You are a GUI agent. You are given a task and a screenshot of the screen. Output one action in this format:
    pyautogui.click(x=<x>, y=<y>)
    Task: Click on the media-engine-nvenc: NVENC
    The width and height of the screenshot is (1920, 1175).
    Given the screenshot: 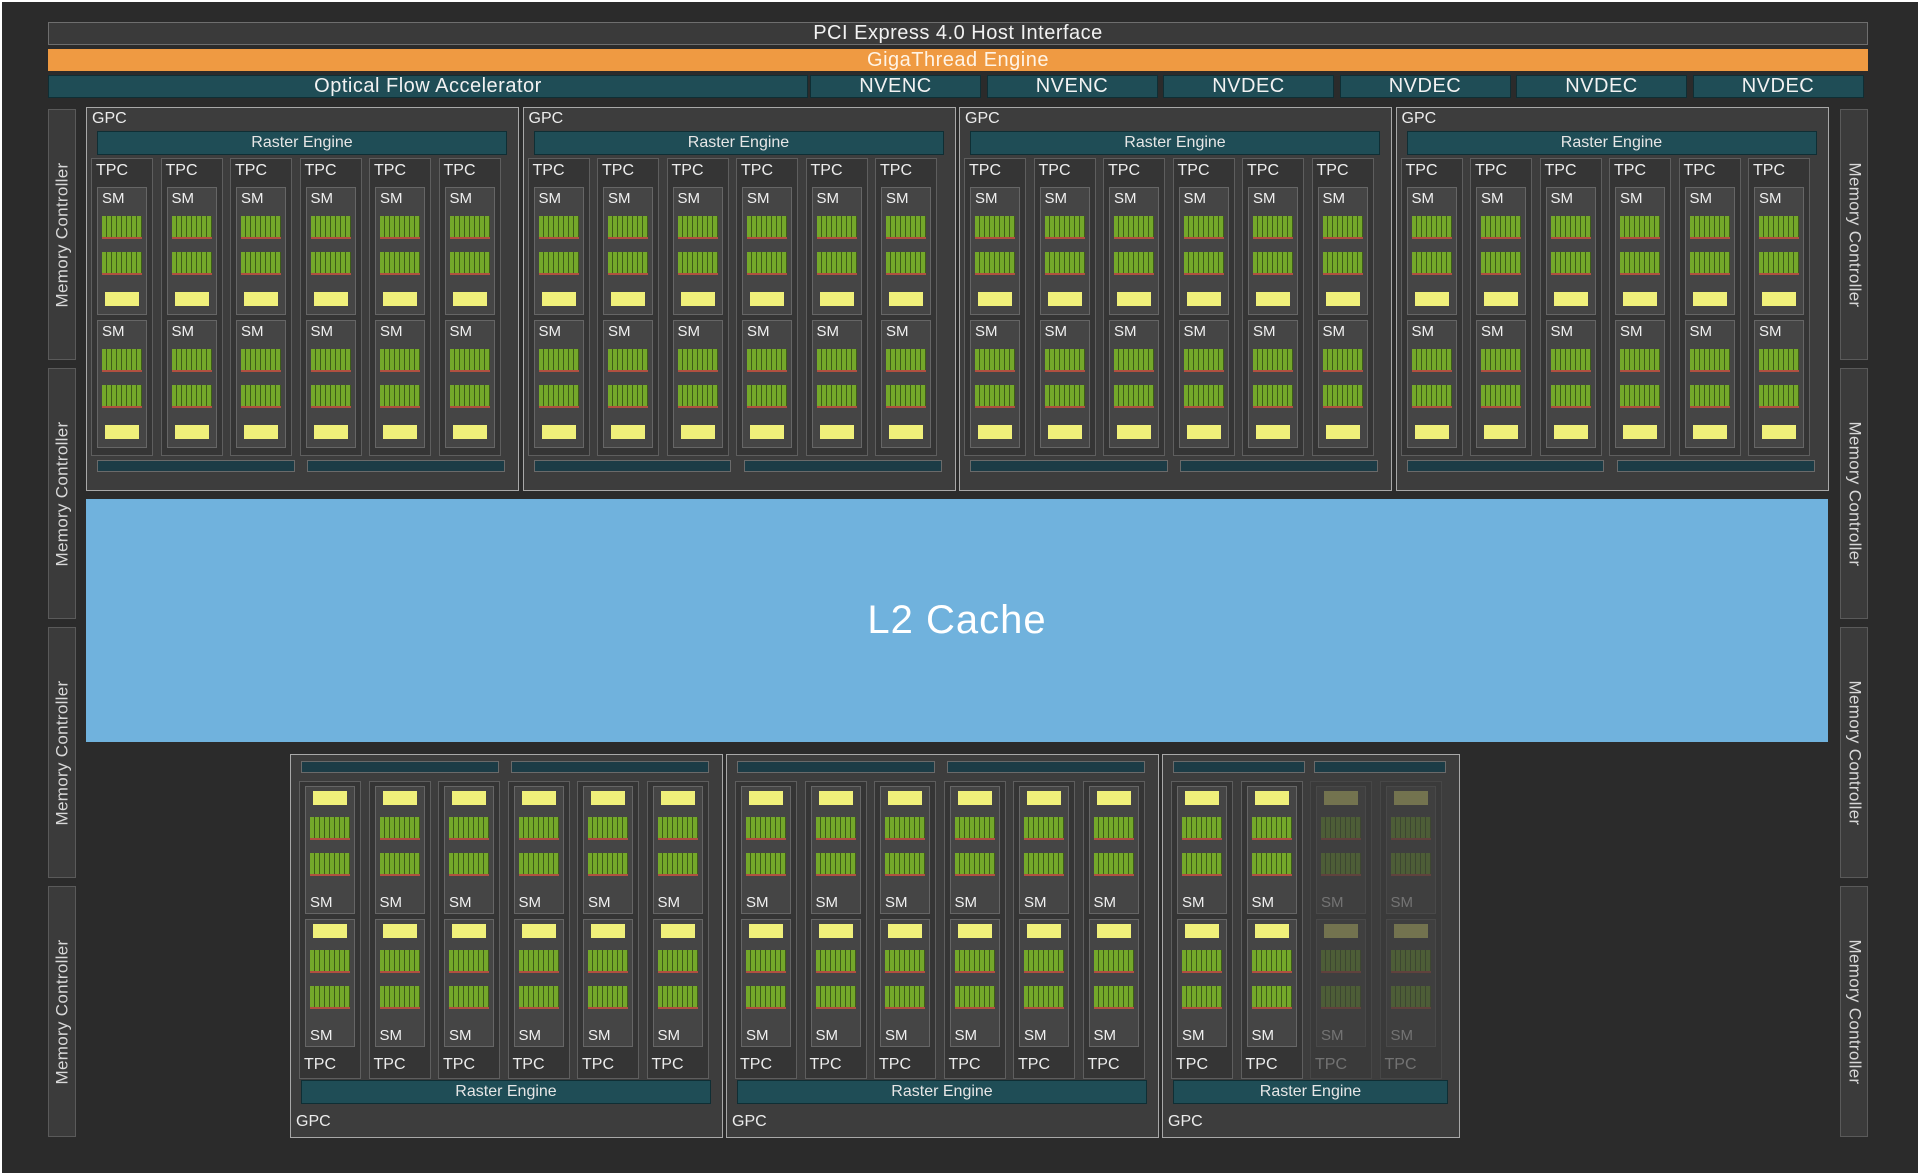 What is the action you would take?
    pyautogui.click(x=1072, y=86)
    